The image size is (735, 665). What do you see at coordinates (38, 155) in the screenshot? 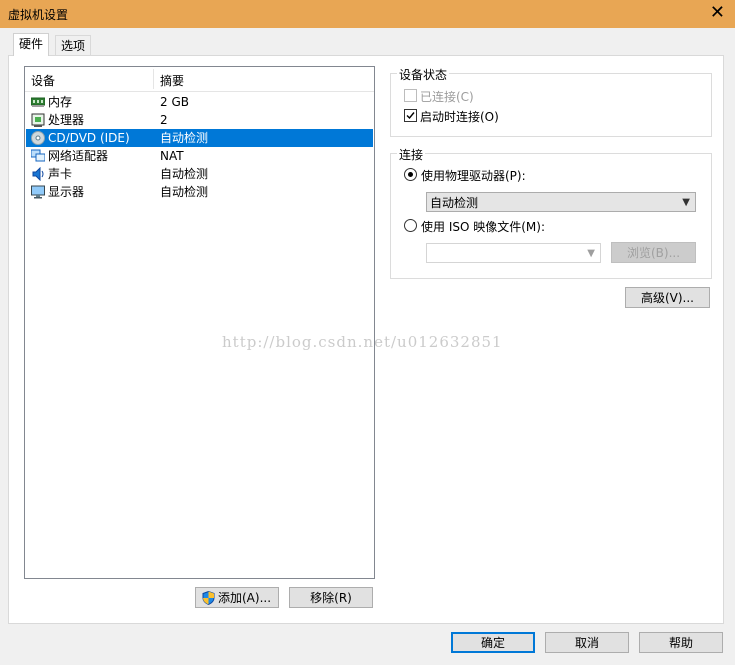
I see `network-adapter-icon` at bounding box center [38, 155].